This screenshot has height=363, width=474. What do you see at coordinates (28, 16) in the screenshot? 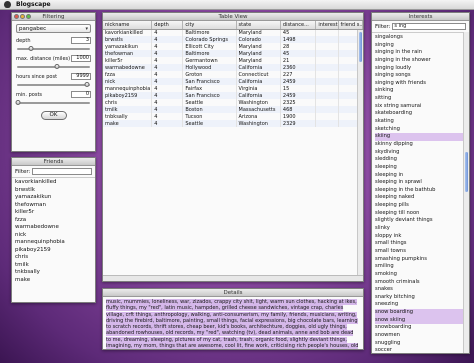
I see `zoom-icon` at bounding box center [28, 16].